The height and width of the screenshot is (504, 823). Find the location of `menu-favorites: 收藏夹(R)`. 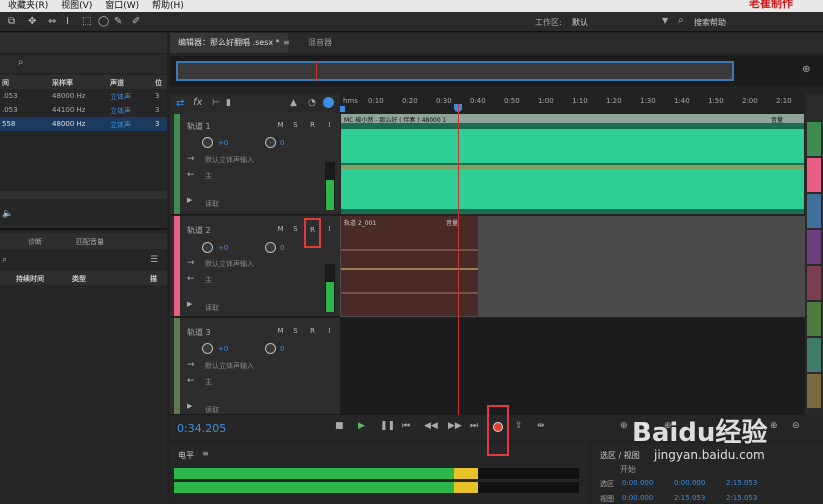

menu-favorites: 收藏夹(R) is located at coordinates (28, 6).